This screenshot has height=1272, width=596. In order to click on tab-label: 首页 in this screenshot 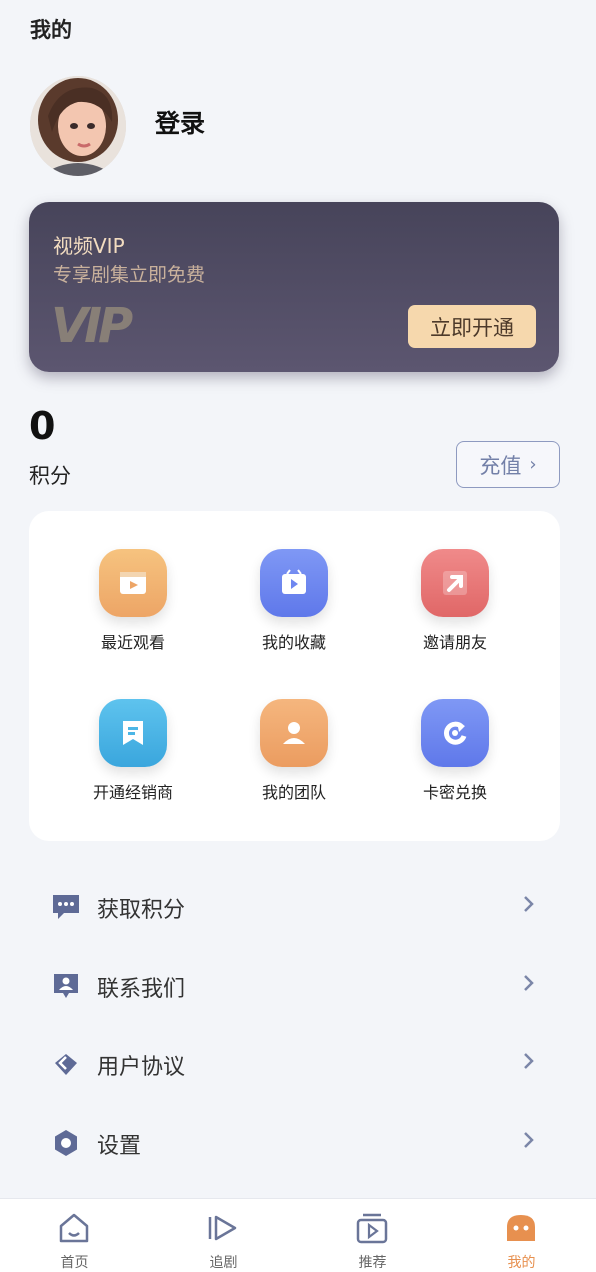, I will do `click(74, 1263)`.